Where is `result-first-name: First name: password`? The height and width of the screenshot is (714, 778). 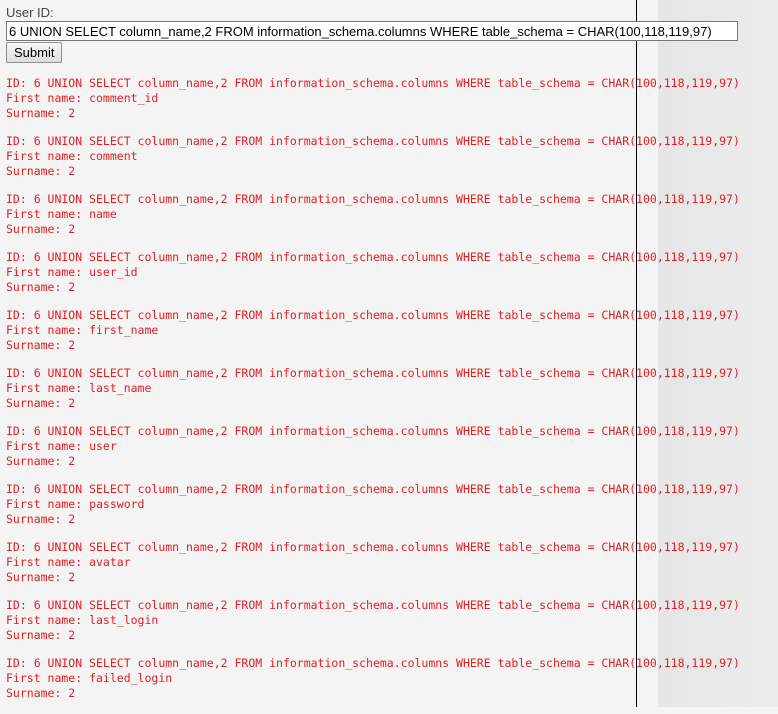 result-first-name: First name: password is located at coordinates (75, 504).